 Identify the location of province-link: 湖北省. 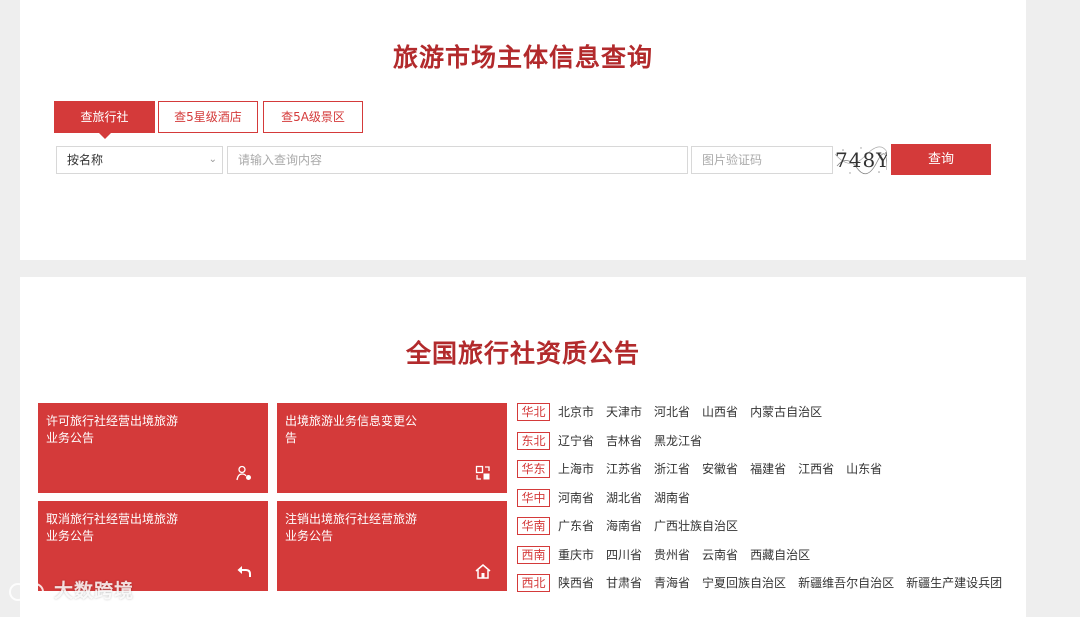
(624, 498).